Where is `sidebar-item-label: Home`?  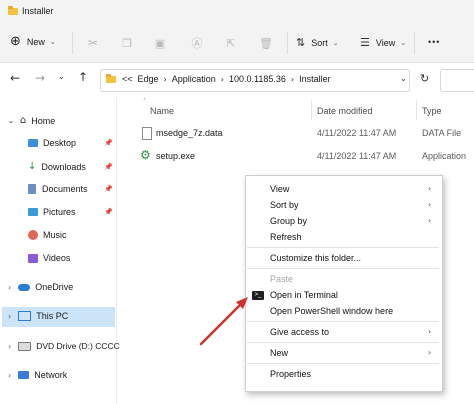
sidebar-item-label: Home is located at coordinates (43, 120).